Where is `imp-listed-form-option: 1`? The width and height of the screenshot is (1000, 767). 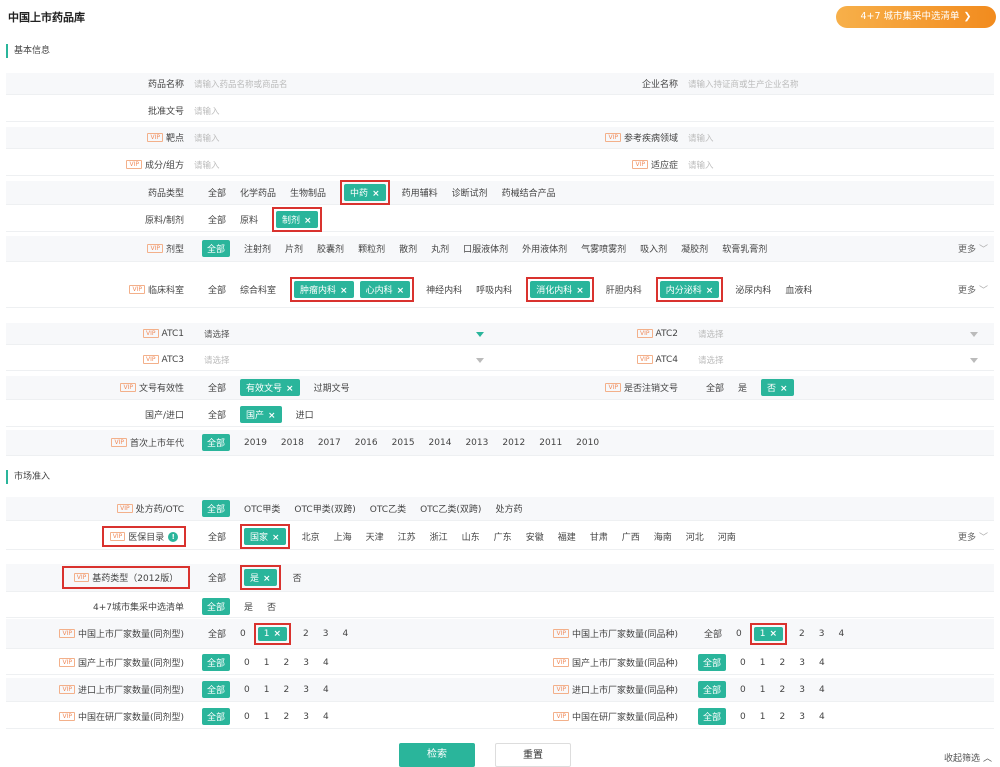
imp-listed-form-option: 1 is located at coordinates (267, 690).